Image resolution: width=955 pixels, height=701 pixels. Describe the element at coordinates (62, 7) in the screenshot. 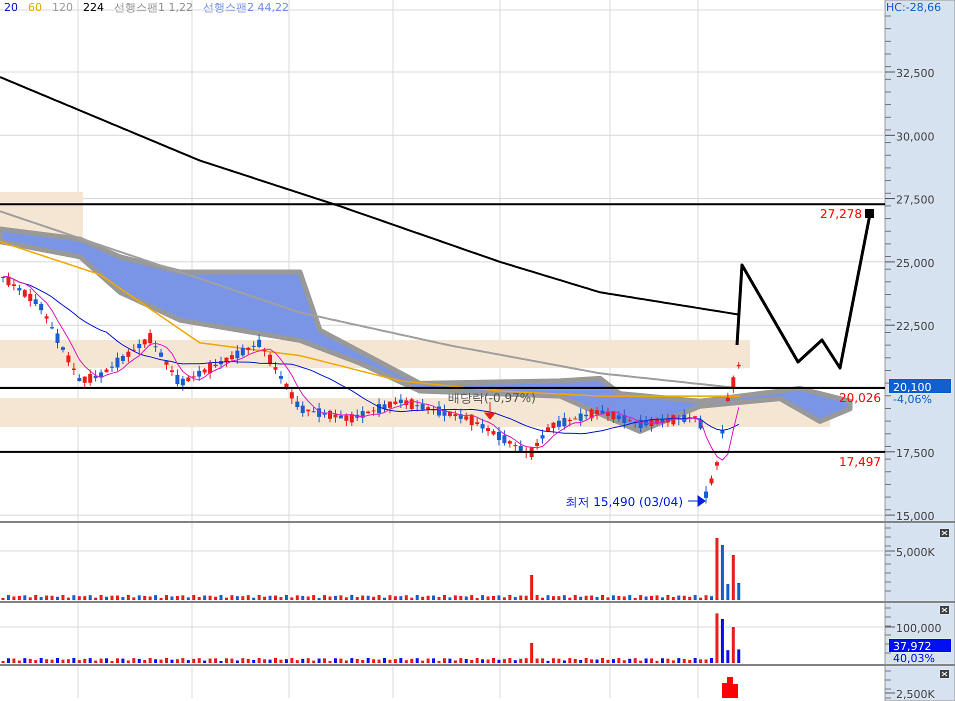

I see `legend-label: 120` at that location.